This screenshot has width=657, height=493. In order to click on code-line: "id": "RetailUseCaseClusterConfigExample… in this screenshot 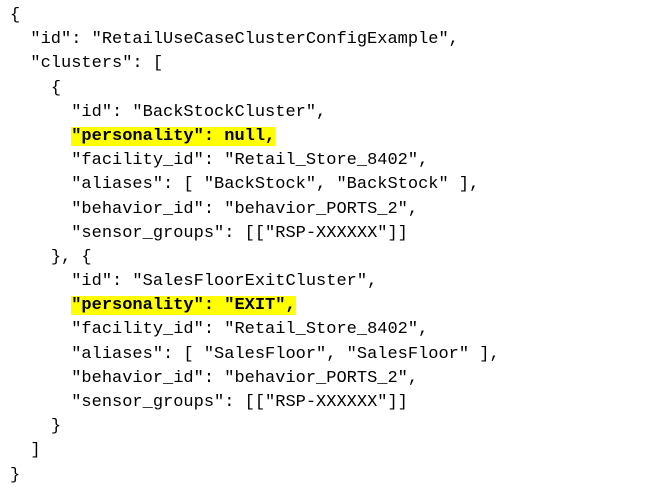, I will do `click(333, 40)`.